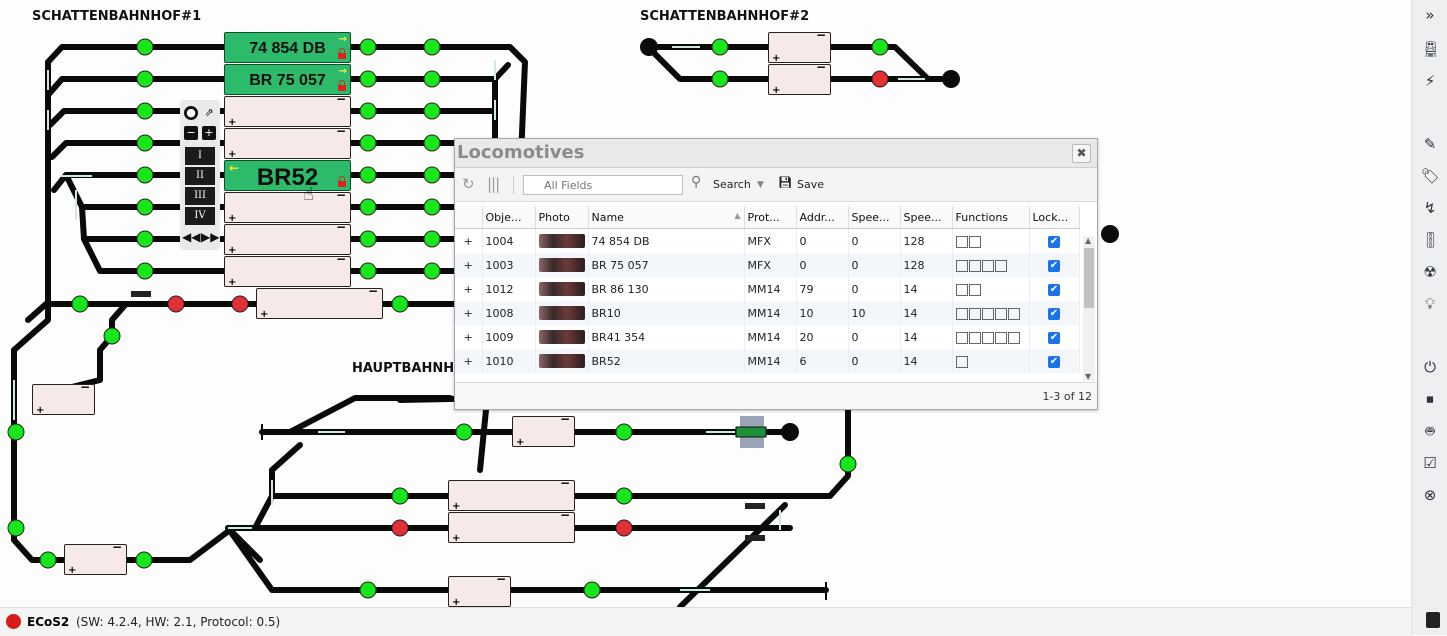 The width and height of the screenshot is (1447, 636). Describe the element at coordinates (767, 265) in the screenshot. I see `table-row: +1003 BR 75 057 MFX 0 0 128 ✔` at that location.